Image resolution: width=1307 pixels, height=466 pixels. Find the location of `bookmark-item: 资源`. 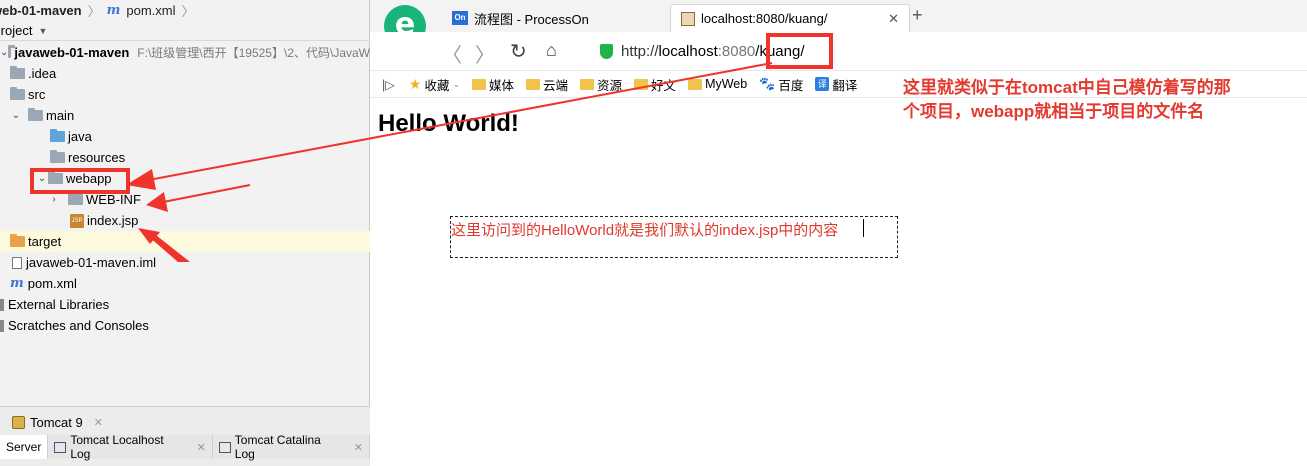

bookmark-item: 资源 is located at coordinates (601, 84).